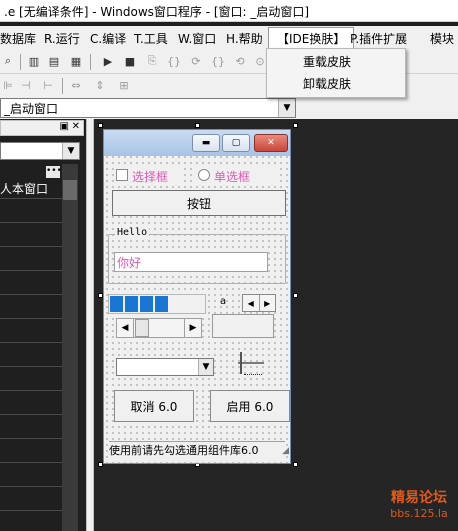  Describe the element at coordinates (31, 109) in the screenshot. I see `window-selector-value: _启动窗口` at that location.